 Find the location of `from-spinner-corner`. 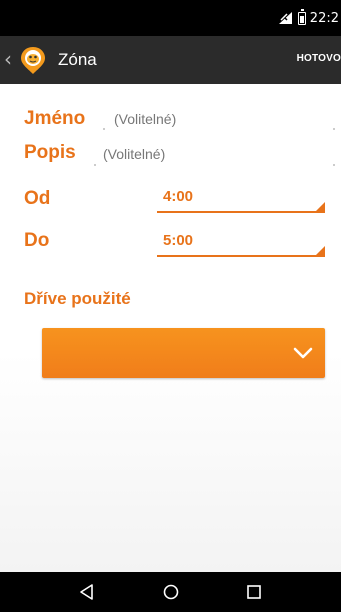

from-spinner-corner is located at coordinates (320, 206).